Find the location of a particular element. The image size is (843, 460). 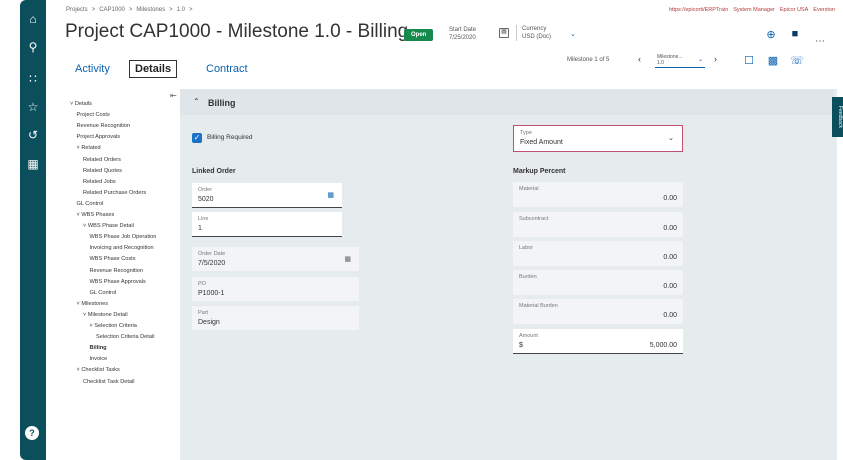

labor-label: Labor is located at coordinates (526, 248).